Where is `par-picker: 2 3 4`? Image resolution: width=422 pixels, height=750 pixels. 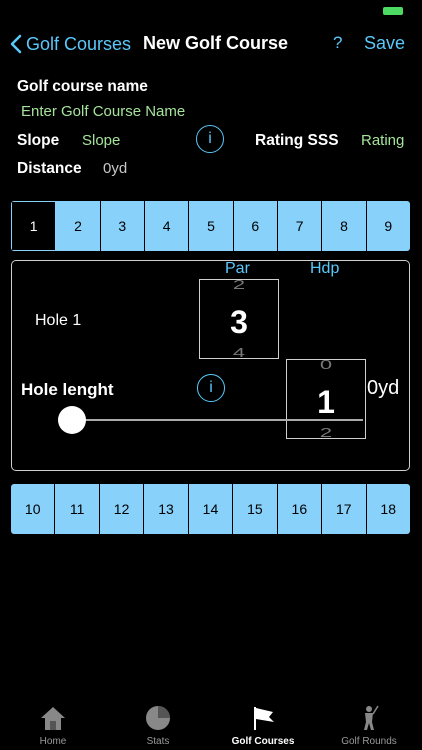
par-picker: 2 3 4 is located at coordinates (239, 319).